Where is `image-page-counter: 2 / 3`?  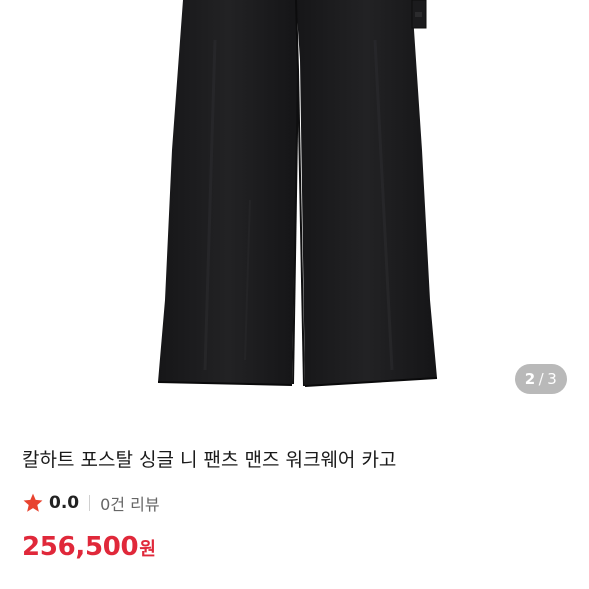 image-page-counter: 2 / 3 is located at coordinates (541, 379).